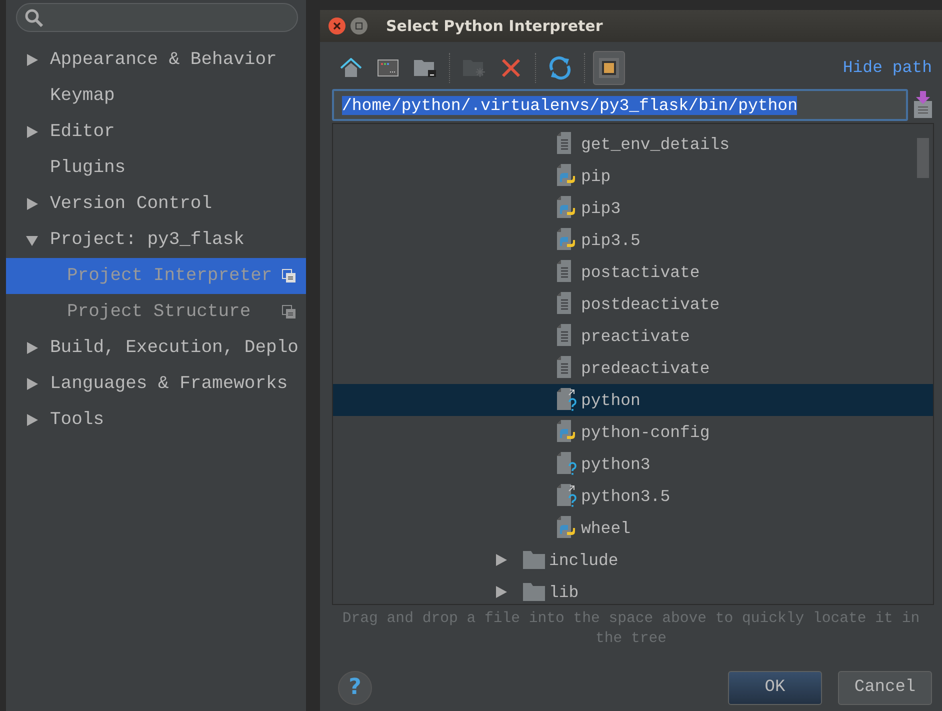 The height and width of the screenshot is (711, 942). I want to click on file-row: postactivate, so click(633, 272).